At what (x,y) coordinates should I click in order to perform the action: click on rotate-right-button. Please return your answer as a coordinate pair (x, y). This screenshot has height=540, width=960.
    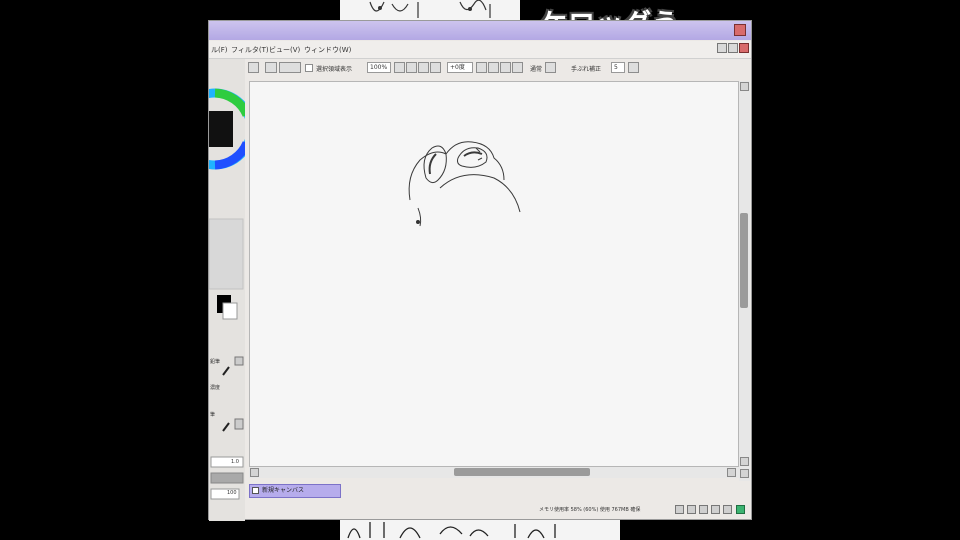
    Looking at the image, I should click on (493, 67).